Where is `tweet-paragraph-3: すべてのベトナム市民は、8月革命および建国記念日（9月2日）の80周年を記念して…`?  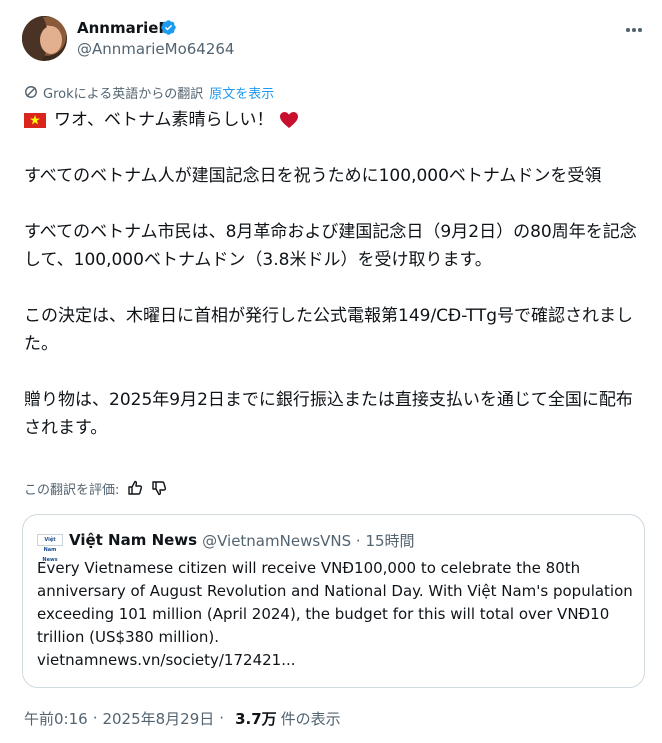
tweet-paragraph-3: すべてのベトナム市民は、8月革命および建国記念日（9月2日）の80周年を記念して… is located at coordinates (330, 246).